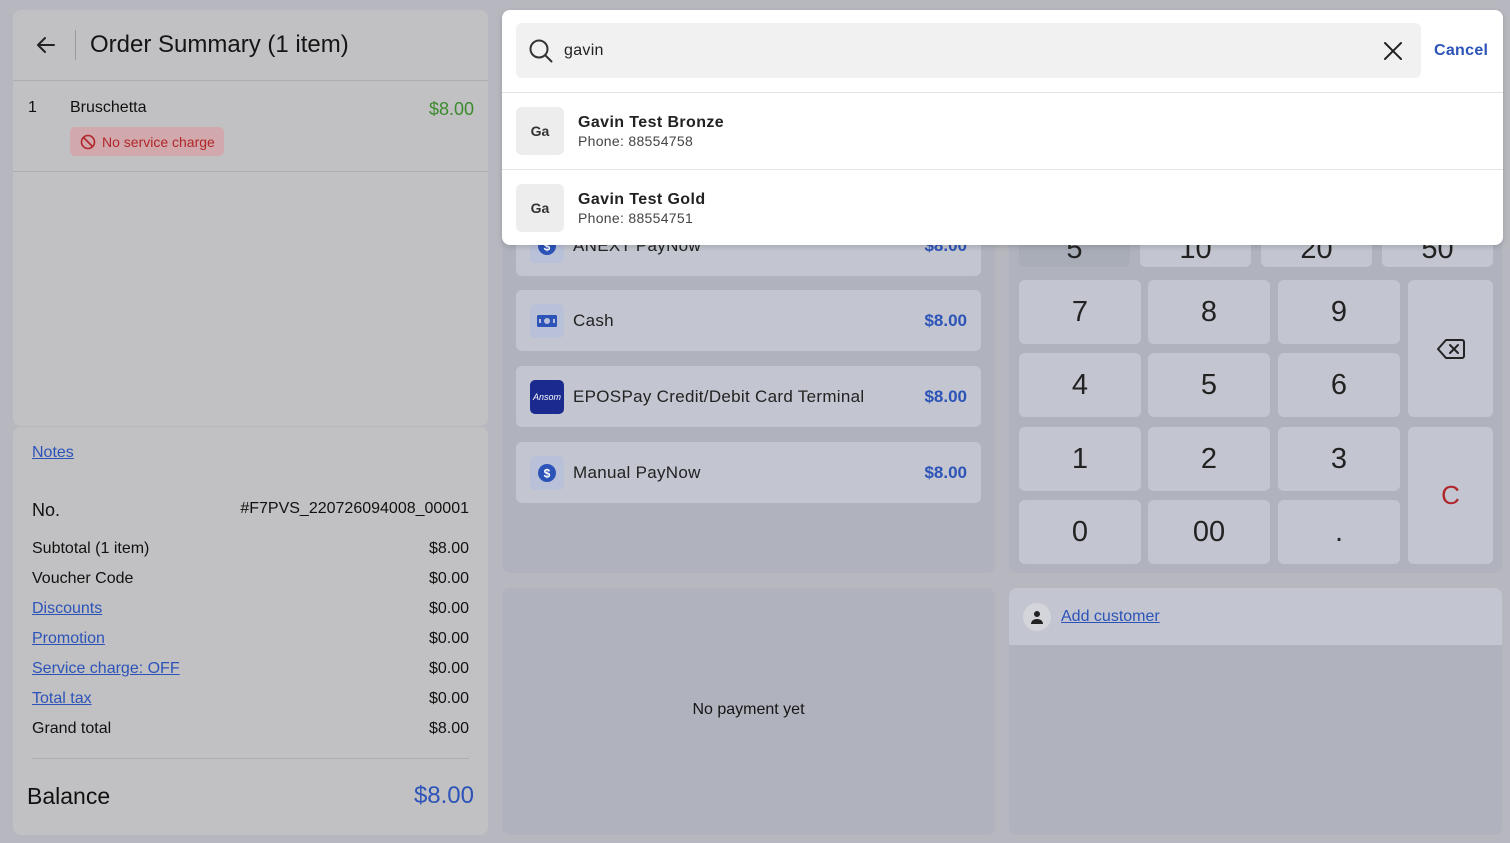 The height and width of the screenshot is (843, 1510). I want to click on cancel-button: Cancel, so click(1461, 51).